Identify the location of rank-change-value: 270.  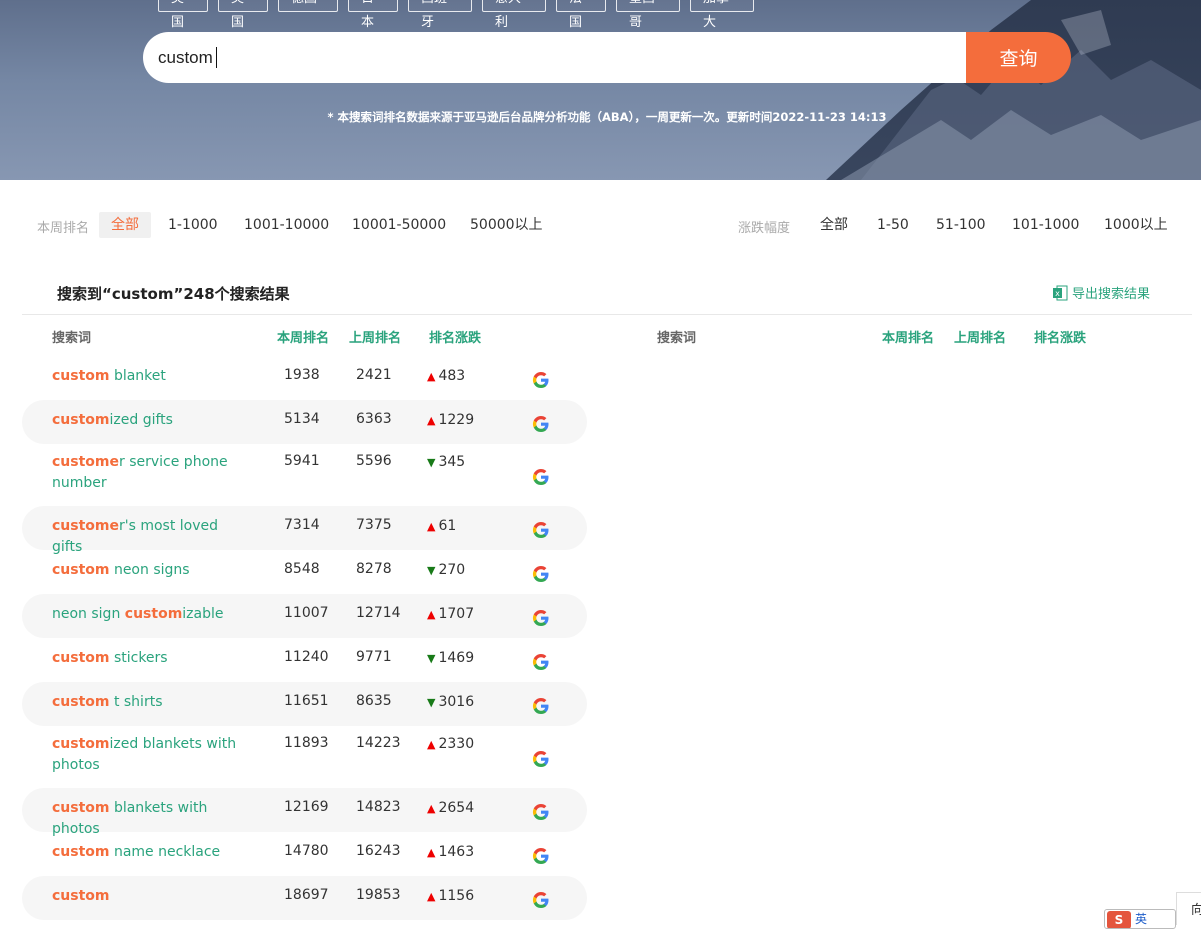
(452, 570).